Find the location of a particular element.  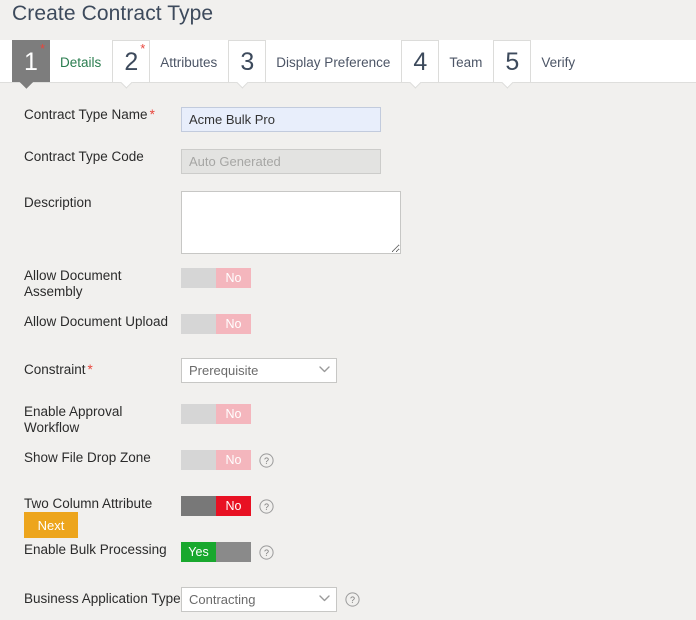

step-label-verify: Verify is located at coordinates (558, 62).